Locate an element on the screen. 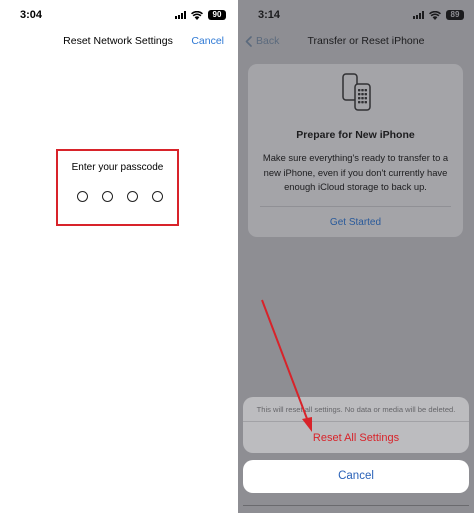 The image size is (474, 513). battery-icon: 89 is located at coordinates (455, 15).